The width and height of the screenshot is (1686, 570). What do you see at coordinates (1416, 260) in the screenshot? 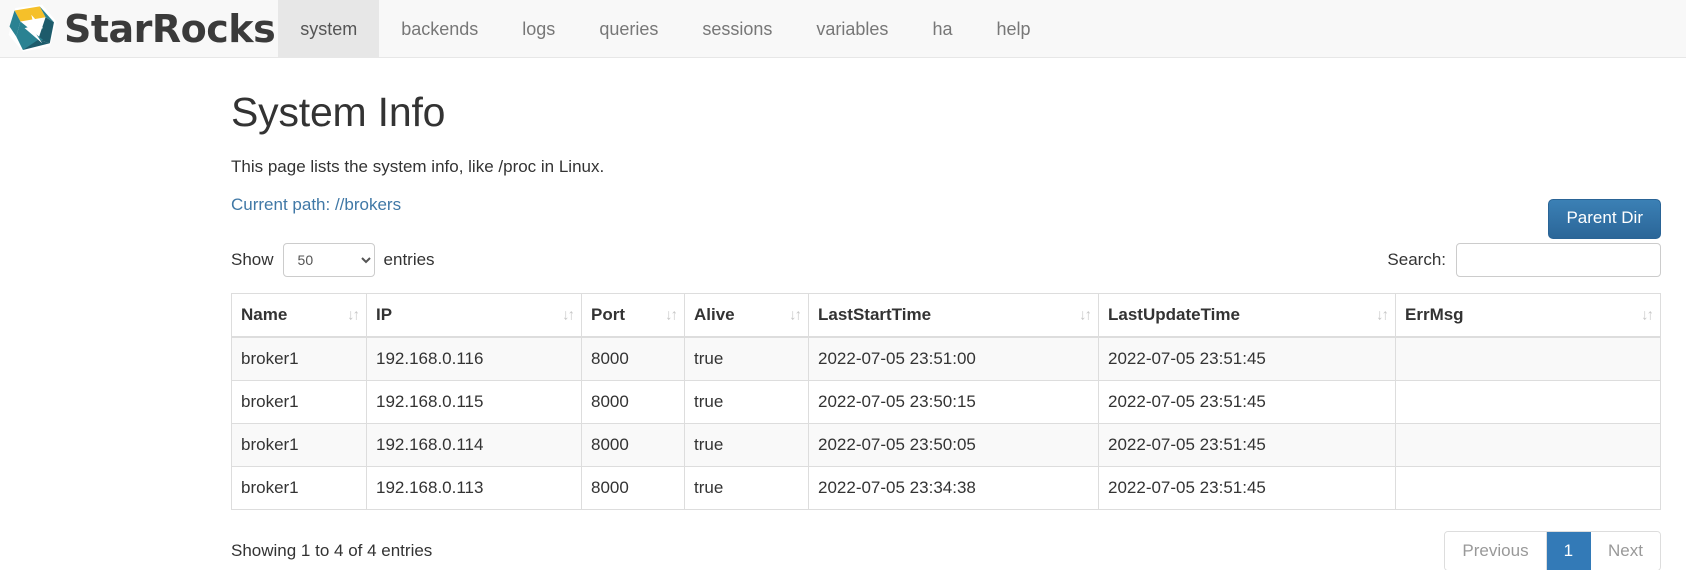
I see `search-label: Search:` at bounding box center [1416, 260].